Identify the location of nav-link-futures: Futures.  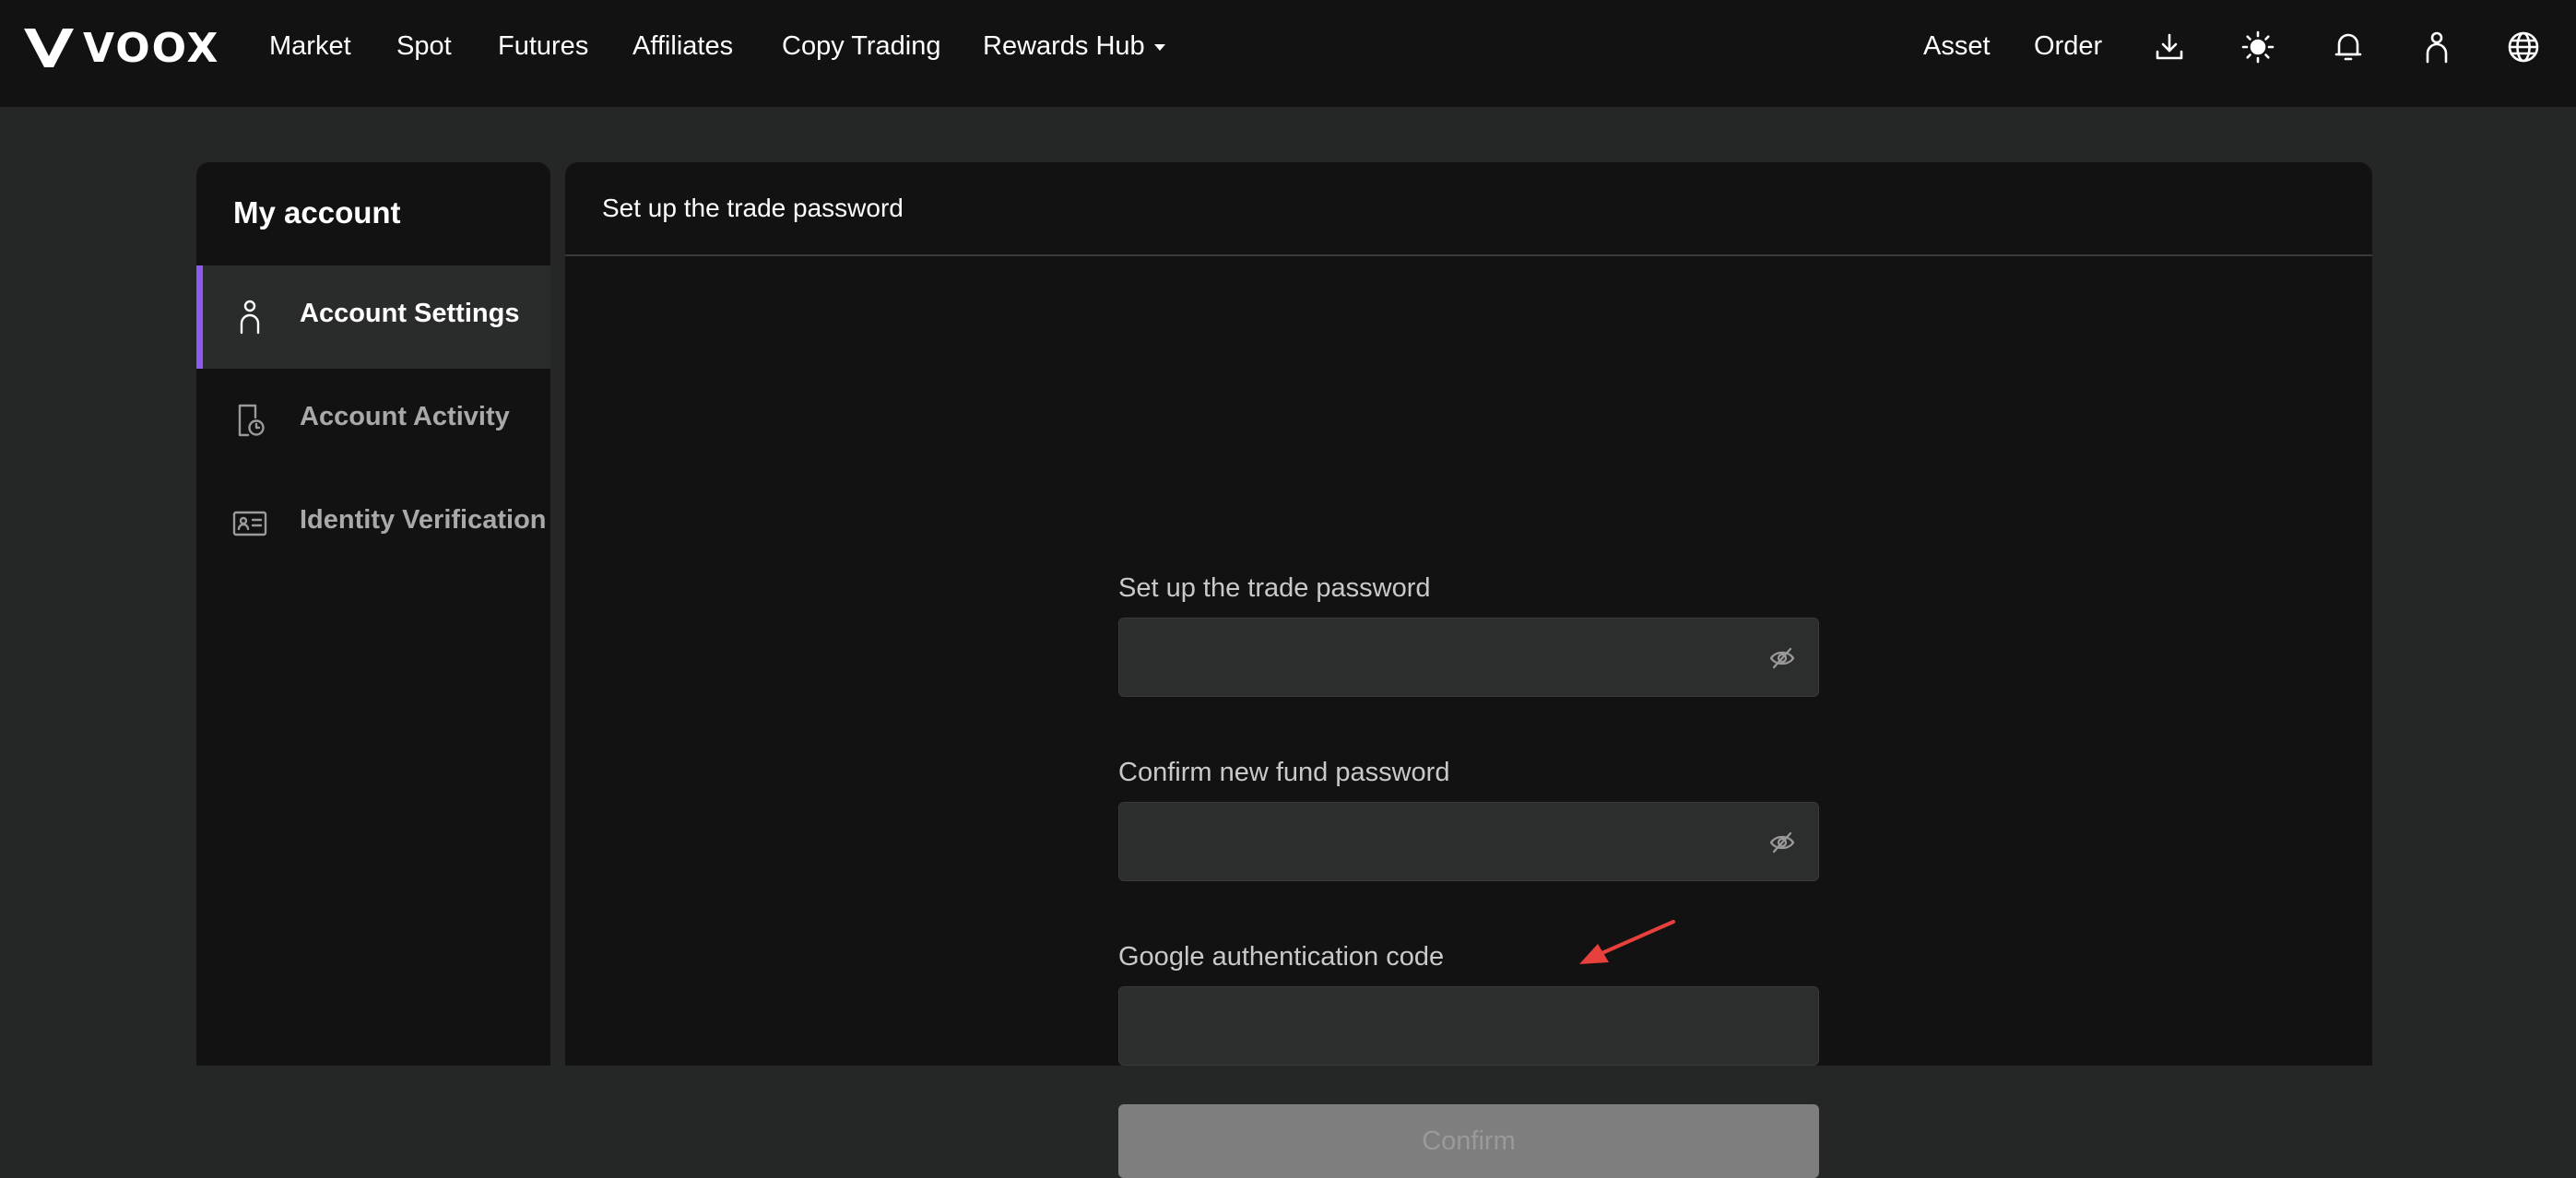
(543, 46).